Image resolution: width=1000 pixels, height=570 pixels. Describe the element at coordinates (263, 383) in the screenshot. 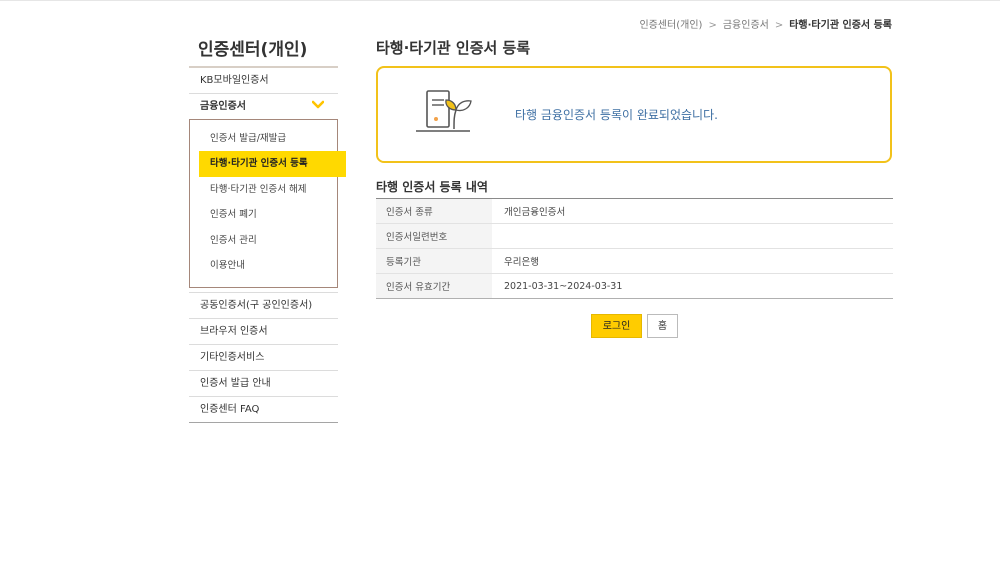

I see `sidebar-item-issue-guide: 인증서 발급 안내` at that location.